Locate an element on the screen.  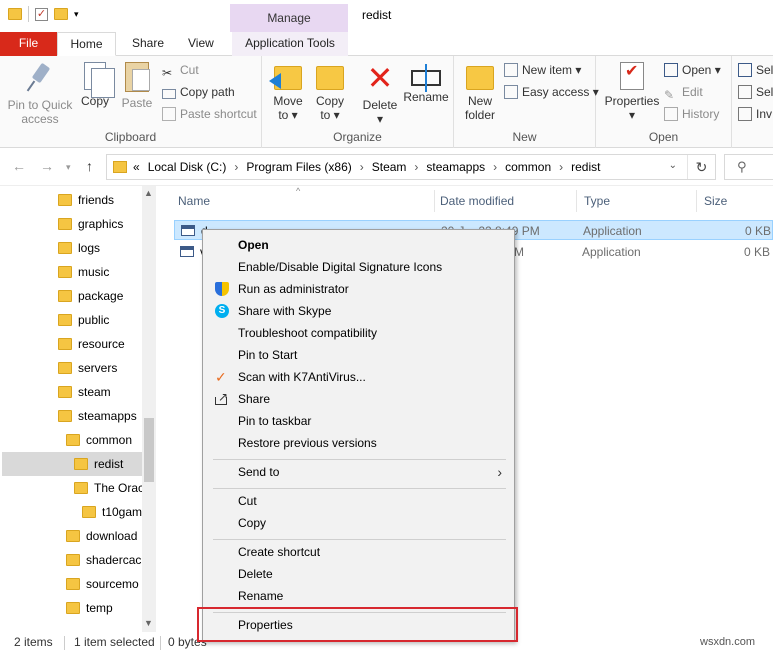
breadcrumb-common: common is located at coordinates (528, 167).